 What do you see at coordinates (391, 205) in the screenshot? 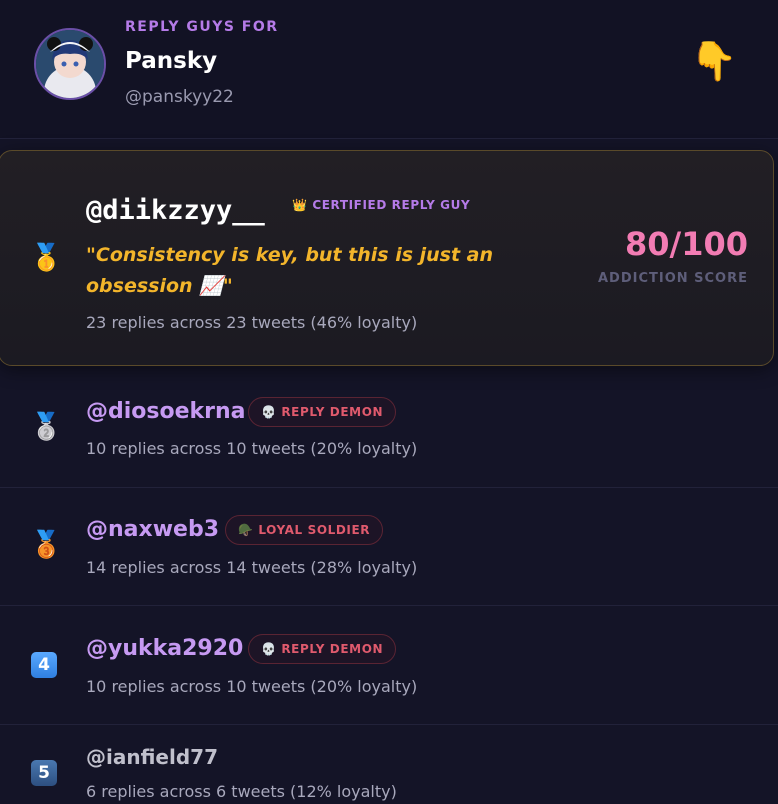
I see `badge-label: CERTIFIED REPLY GUY` at bounding box center [391, 205].